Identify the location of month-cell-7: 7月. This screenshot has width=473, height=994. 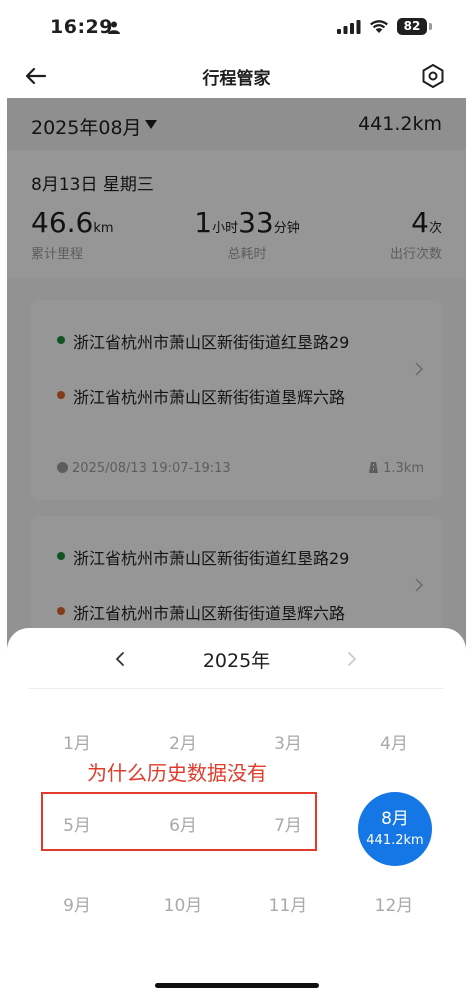
(288, 823).